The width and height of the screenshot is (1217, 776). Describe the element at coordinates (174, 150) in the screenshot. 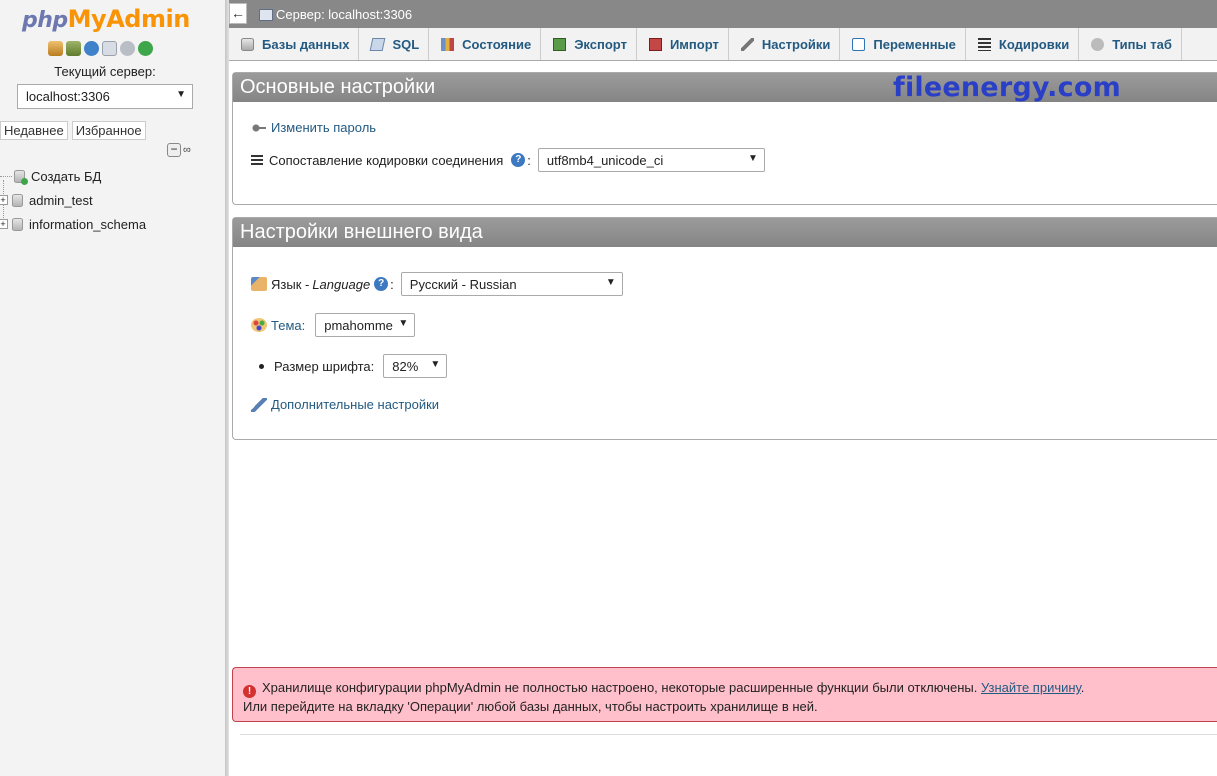

I see `collapse-all-icon: −` at that location.